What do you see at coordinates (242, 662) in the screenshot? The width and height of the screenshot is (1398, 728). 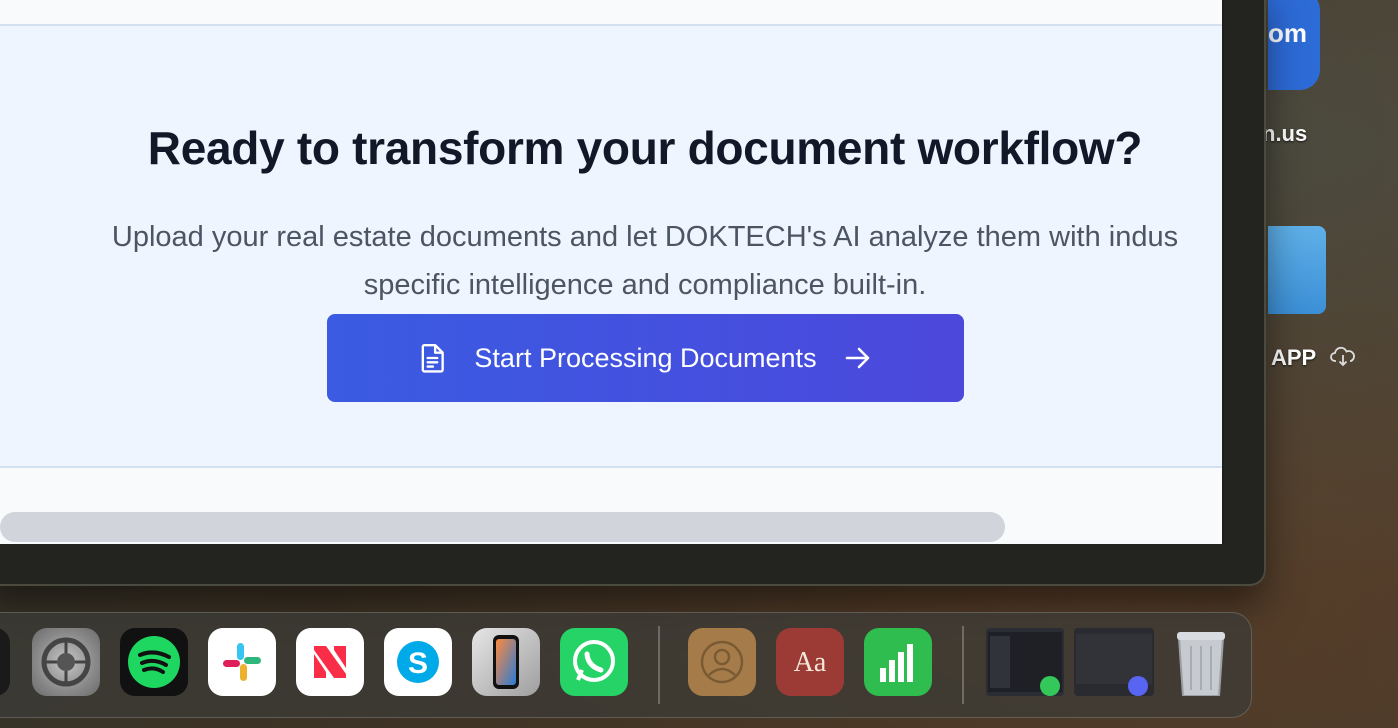 I see `slack-icon` at bounding box center [242, 662].